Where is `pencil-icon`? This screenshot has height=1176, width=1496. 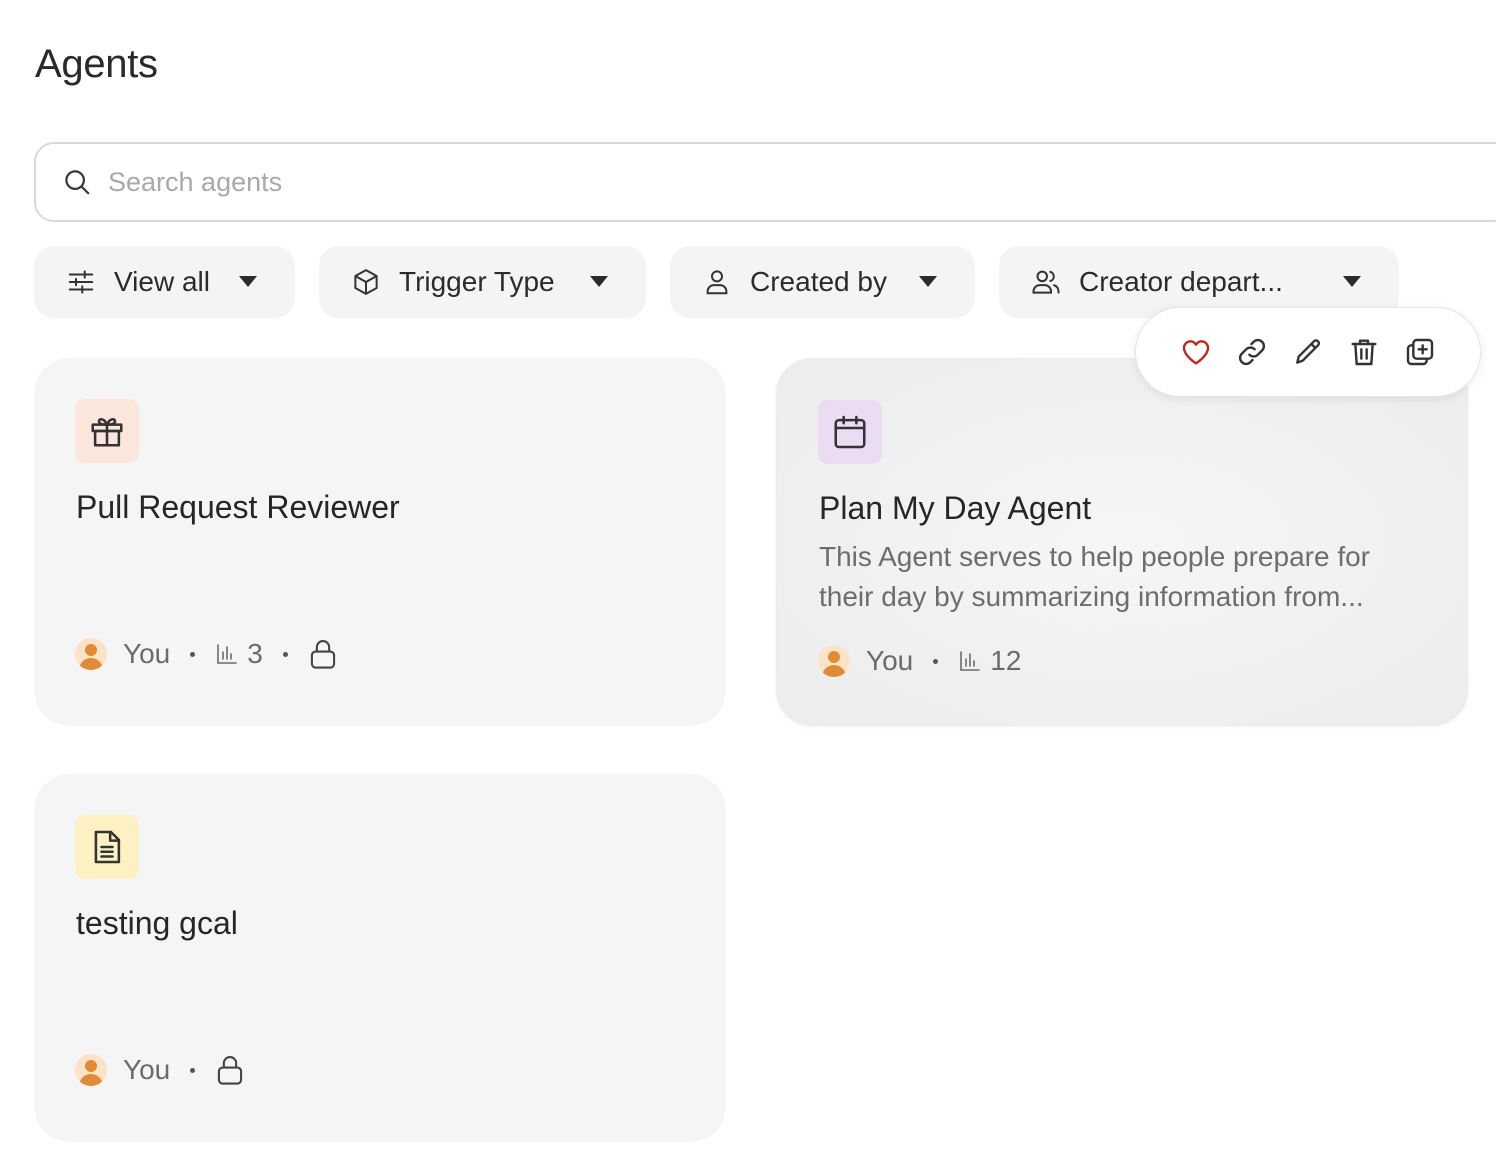 pencil-icon is located at coordinates (1308, 351).